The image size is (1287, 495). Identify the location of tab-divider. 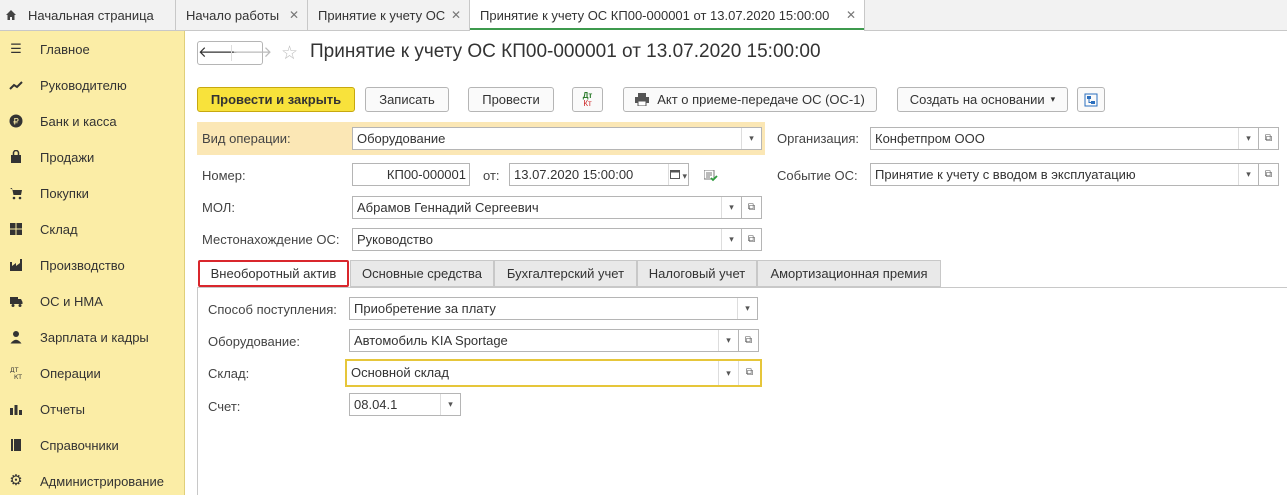
(742, 287).